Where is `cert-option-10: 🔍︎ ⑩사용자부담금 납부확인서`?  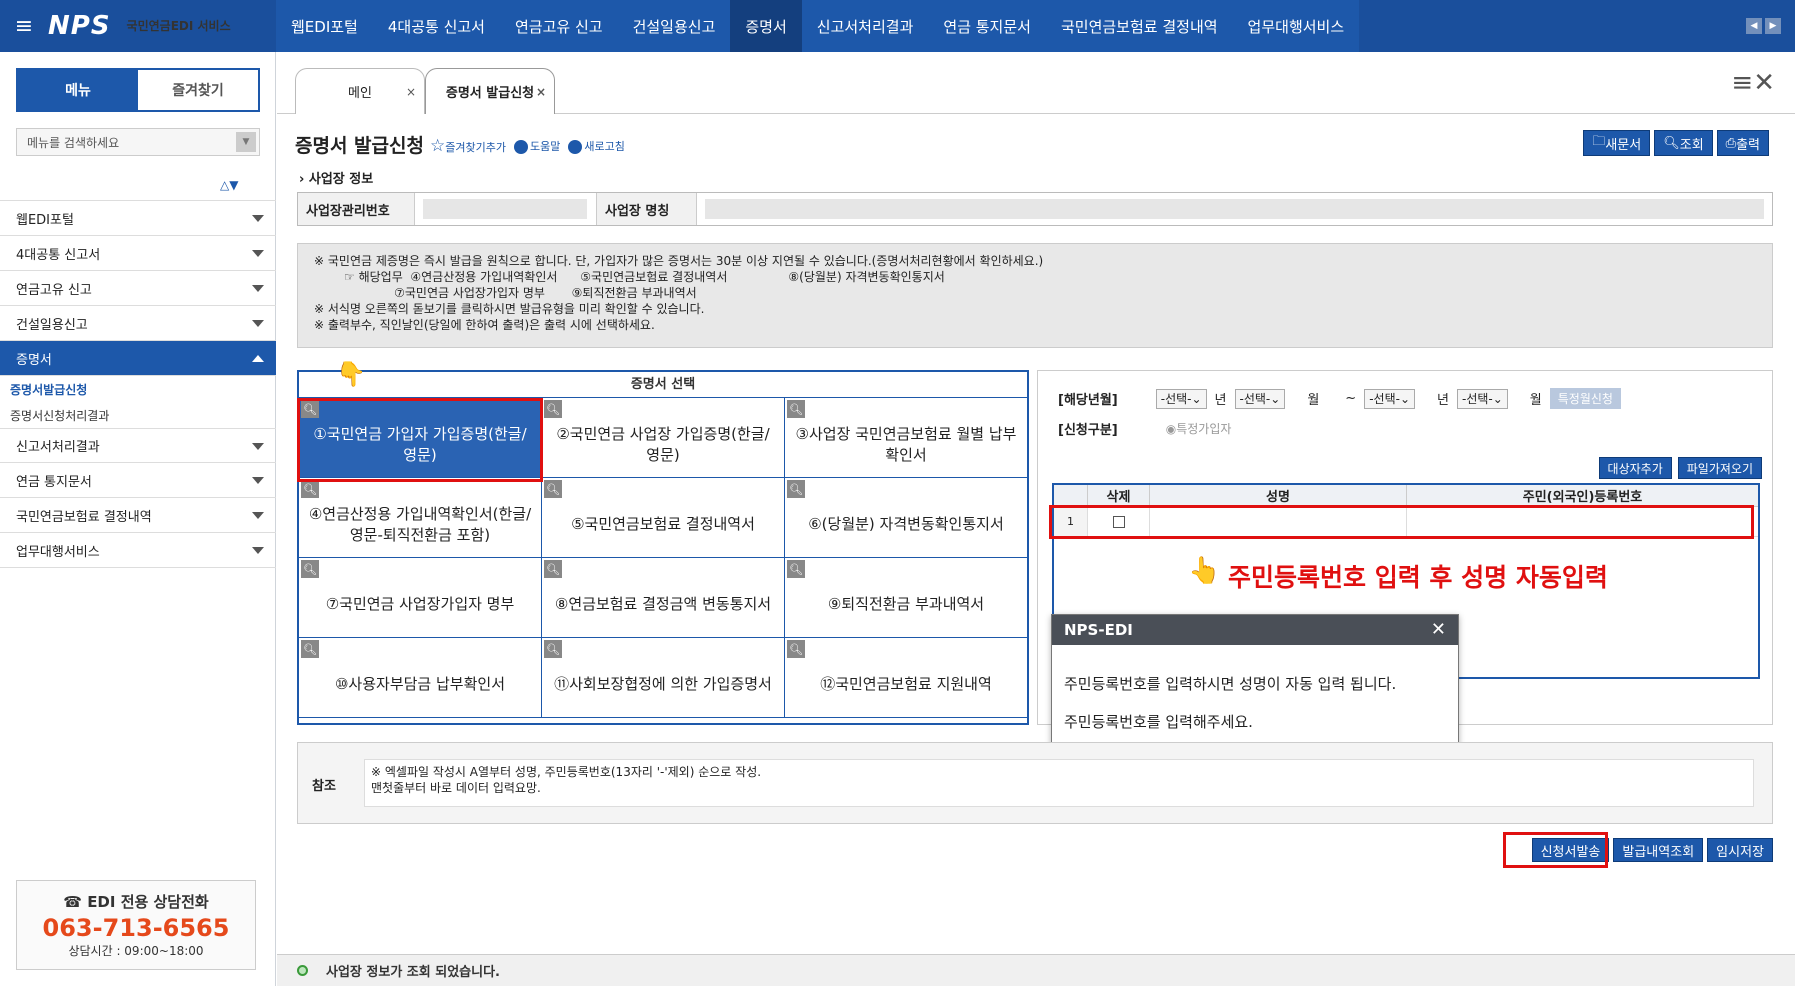
cert-option-10: 🔍︎ ⑩사용자부담금 납부확인서 is located at coordinates (420, 678).